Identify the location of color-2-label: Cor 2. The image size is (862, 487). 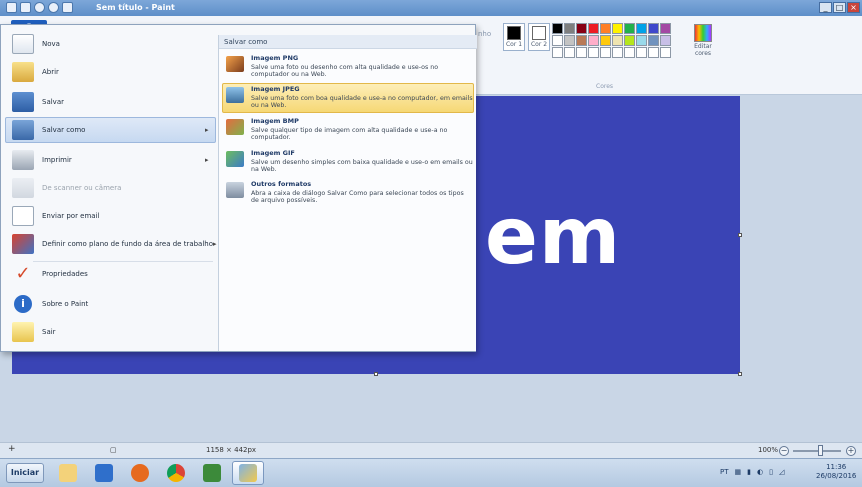
(539, 44).